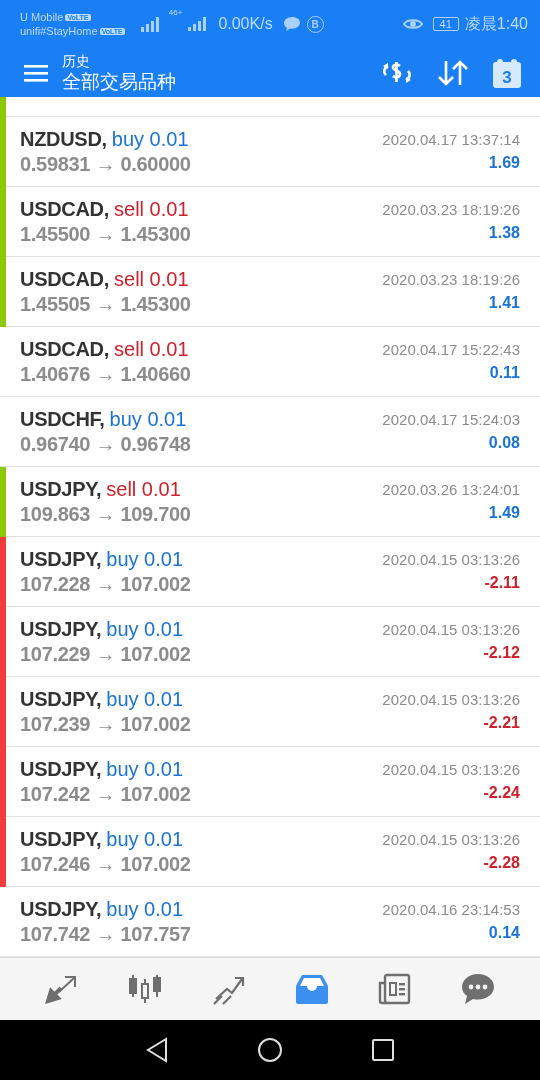  Describe the element at coordinates (270, 852) in the screenshot. I see `trade-row: USDJPY, buy 0.01 107.246 → 107.002 2020.04.15 03:13:26 -2.28` at that location.